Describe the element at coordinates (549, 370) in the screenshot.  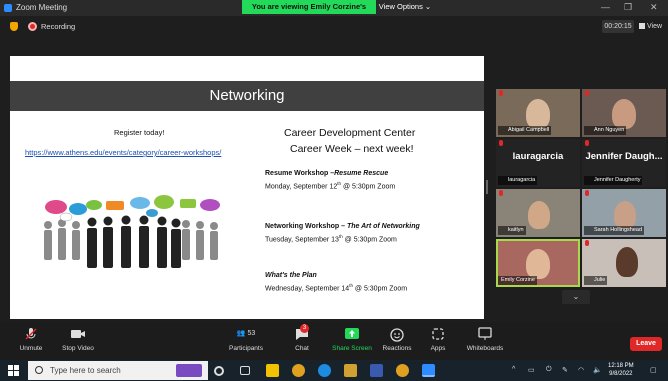
I see `tray-power-icon: ⏻` at that location.